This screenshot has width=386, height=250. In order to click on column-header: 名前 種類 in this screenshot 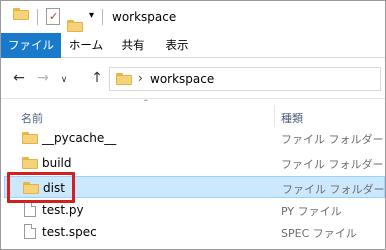, I will do `click(193, 115)`.